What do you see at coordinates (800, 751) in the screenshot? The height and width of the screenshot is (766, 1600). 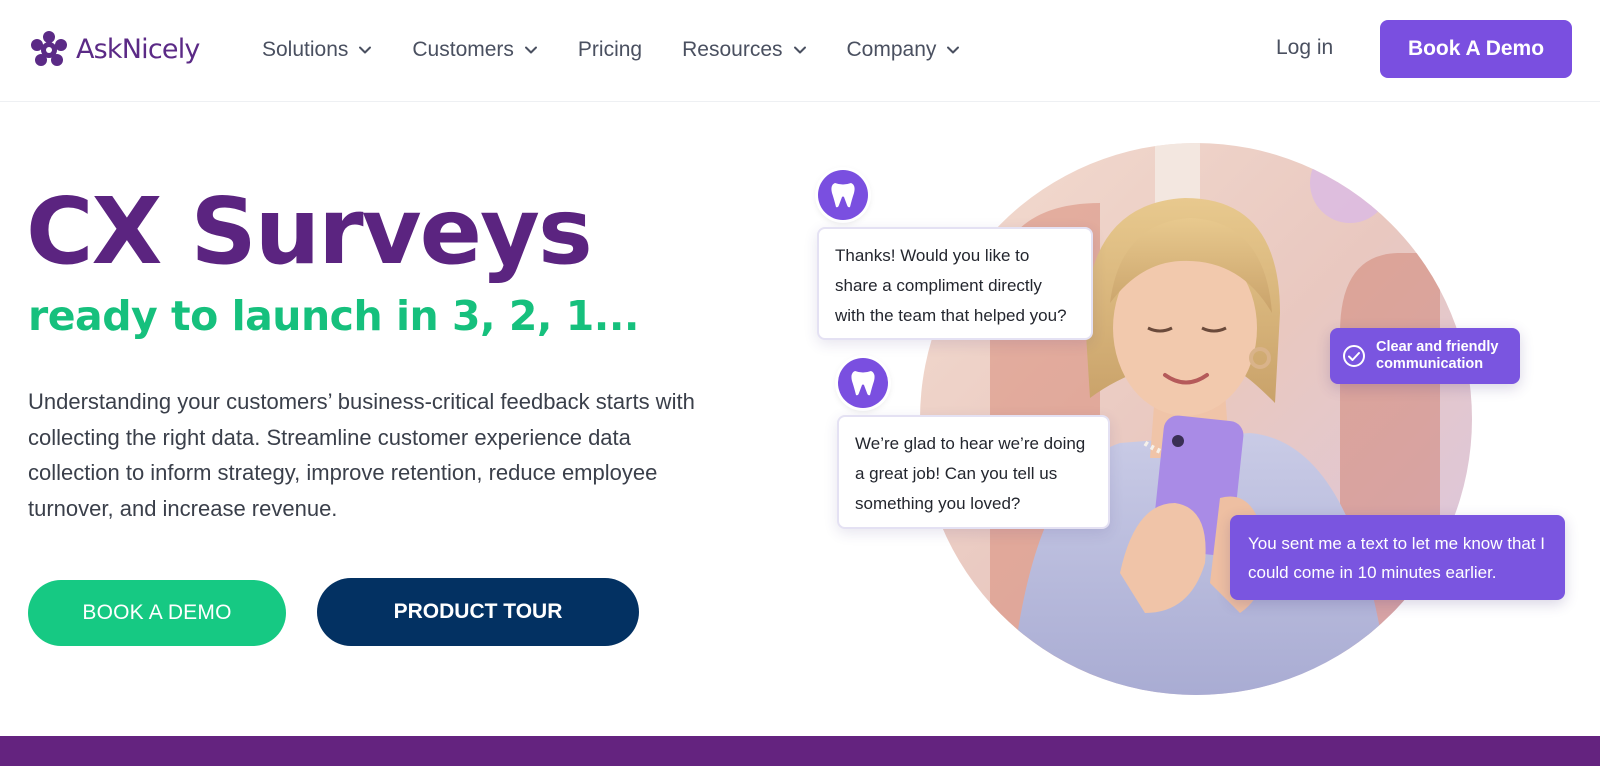 I see `section-band` at bounding box center [800, 751].